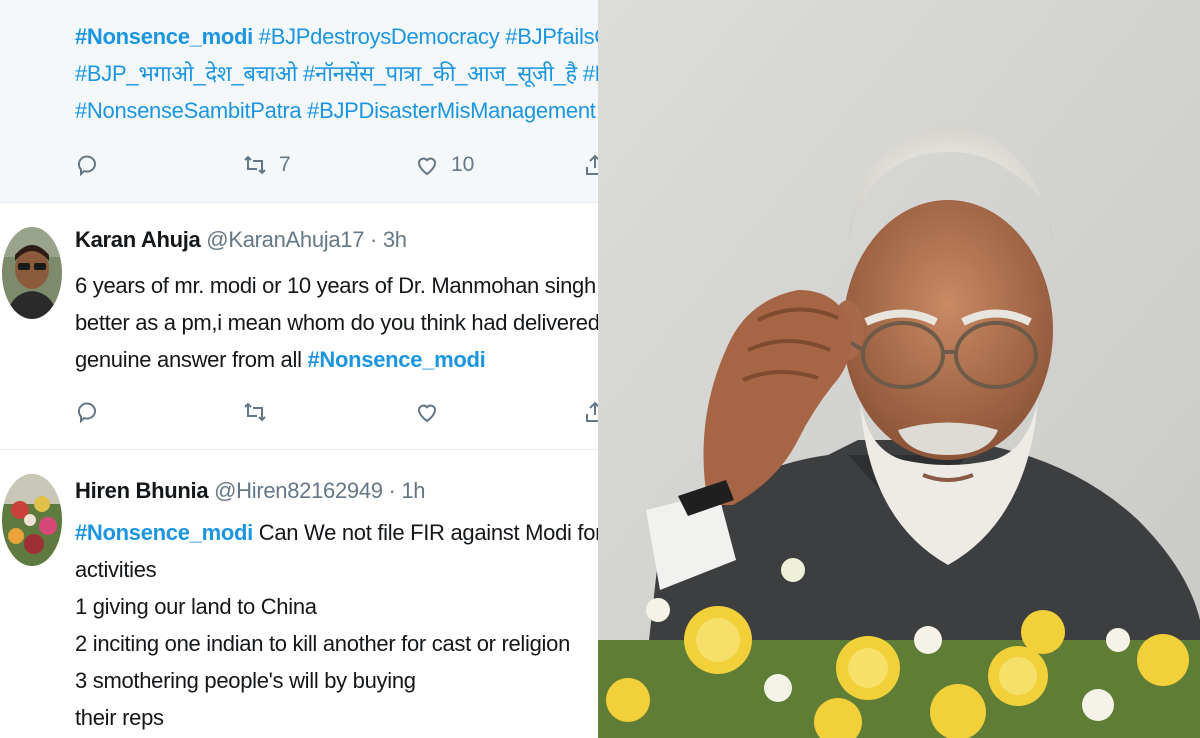 The image size is (1200, 738). Describe the element at coordinates (196, 606) in the screenshot. I see `tweet-line: 1 giving our land to China` at that location.